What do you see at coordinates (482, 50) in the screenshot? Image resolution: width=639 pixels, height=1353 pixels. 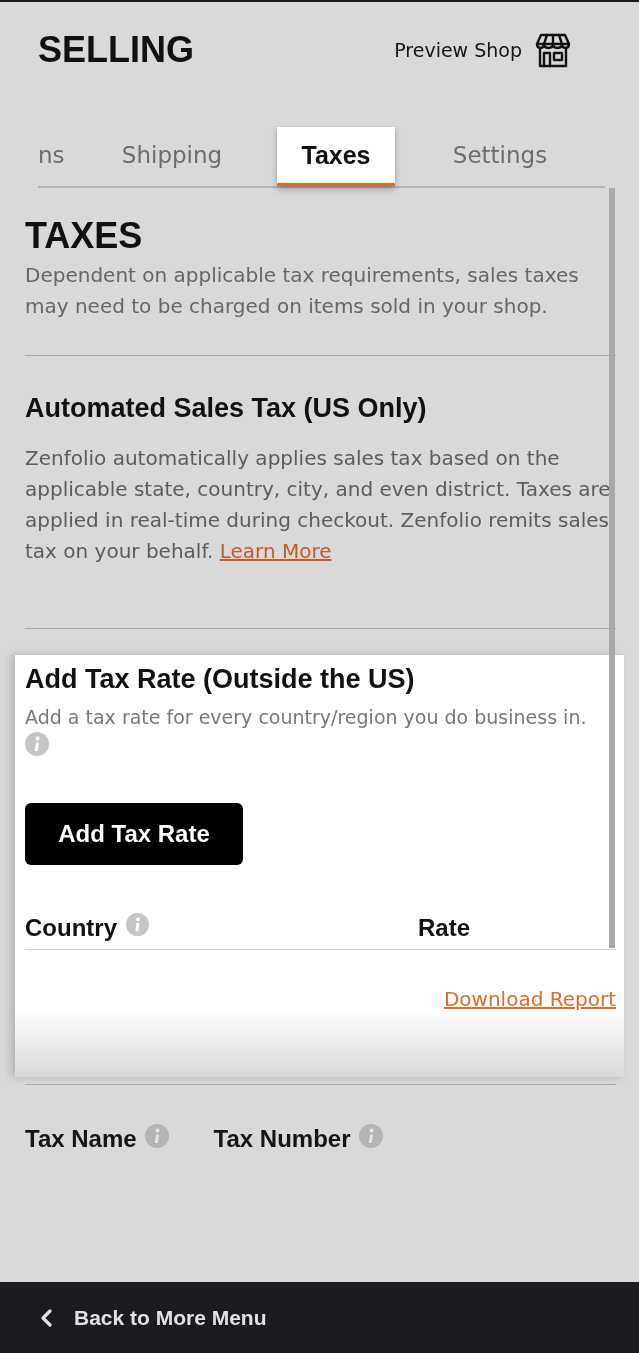 I see `preview-shop-link: Preview Shop` at bounding box center [482, 50].